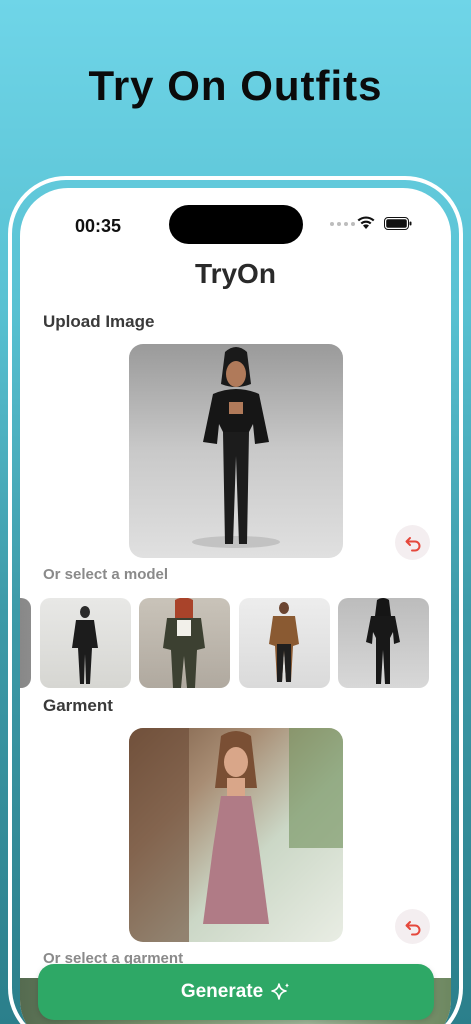 Image resolution: width=471 pixels, height=1024 pixels. I want to click on undo-upload-button, so click(412, 542).